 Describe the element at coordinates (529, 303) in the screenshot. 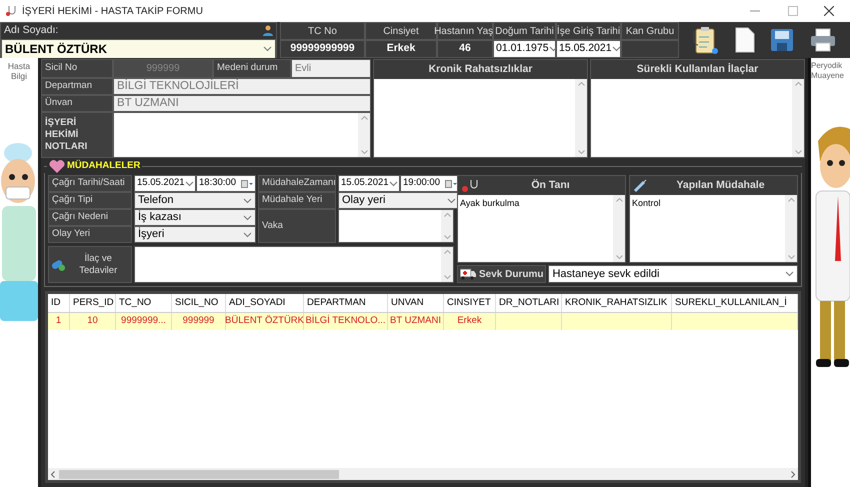

I see `column-header: DR_NOTLARI` at that location.